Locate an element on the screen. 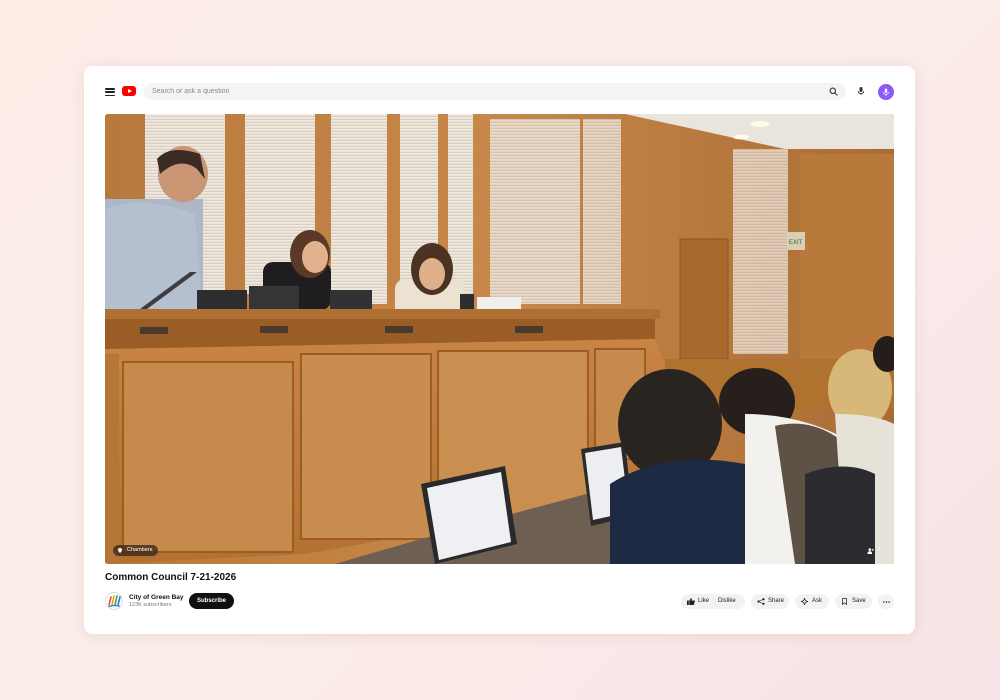 The height and width of the screenshot is (700, 1000). sparkle-icon is located at coordinates (804, 601).